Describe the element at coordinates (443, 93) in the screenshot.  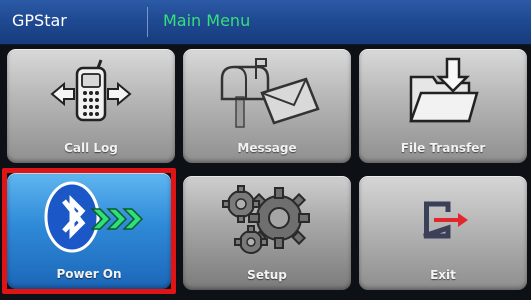
I see `folder-download-icon` at that location.